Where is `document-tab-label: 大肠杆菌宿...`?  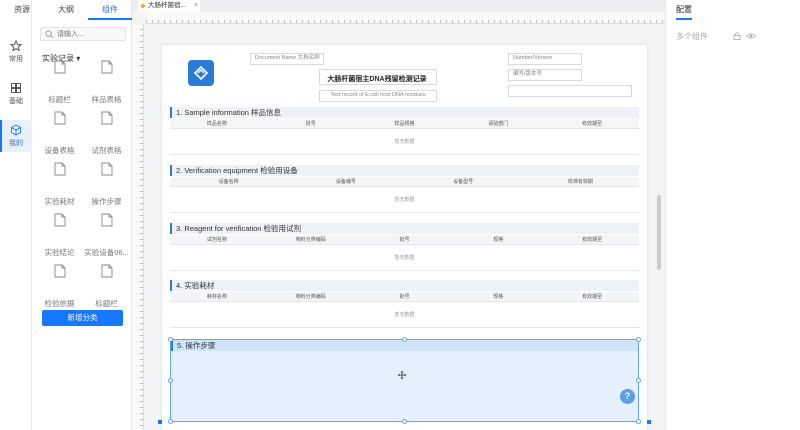 document-tab-label: 大肠杆菌宿... is located at coordinates (167, 5).